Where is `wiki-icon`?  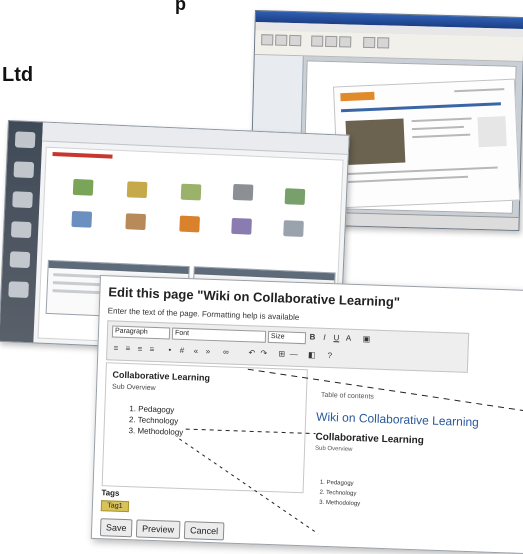 wiki-icon is located at coordinates (189, 224).